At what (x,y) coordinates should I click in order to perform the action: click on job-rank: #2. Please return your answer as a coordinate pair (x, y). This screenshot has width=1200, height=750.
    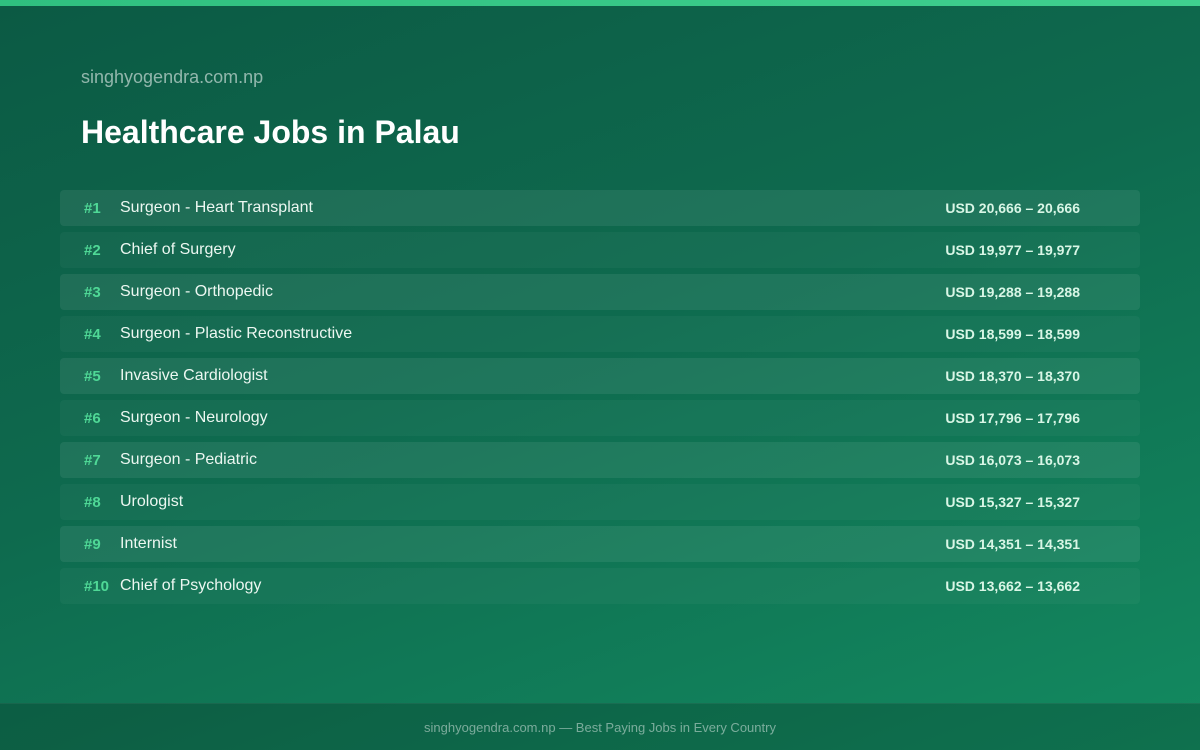
    Looking at the image, I should click on (92, 250).